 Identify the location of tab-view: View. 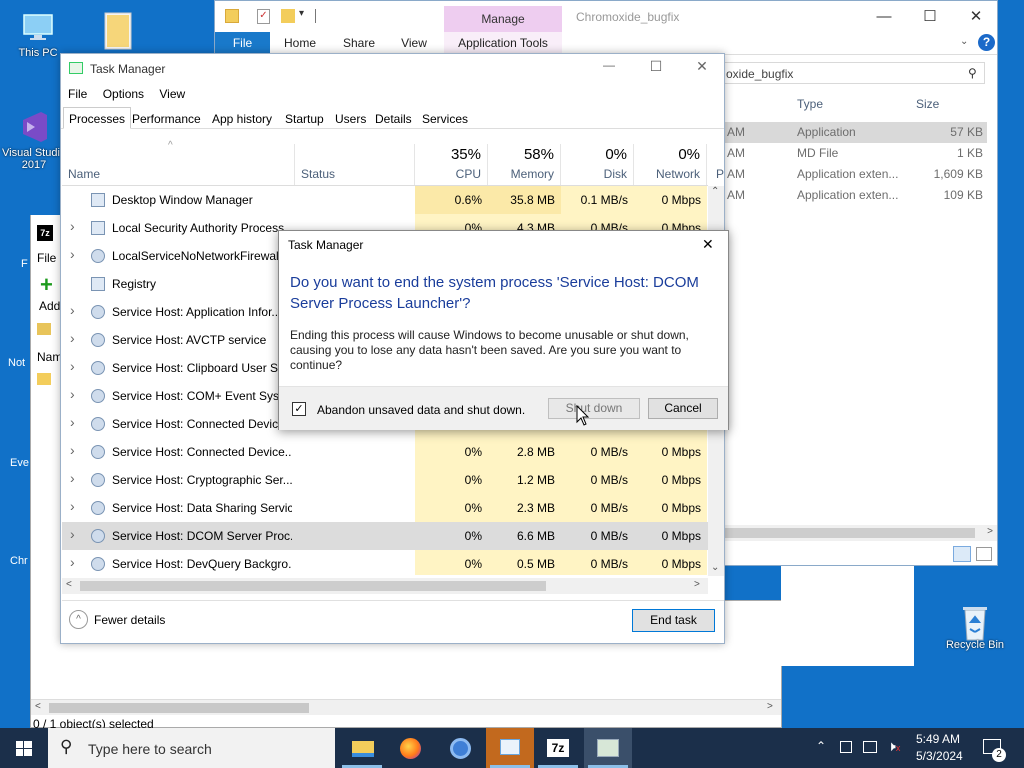
(414, 43).